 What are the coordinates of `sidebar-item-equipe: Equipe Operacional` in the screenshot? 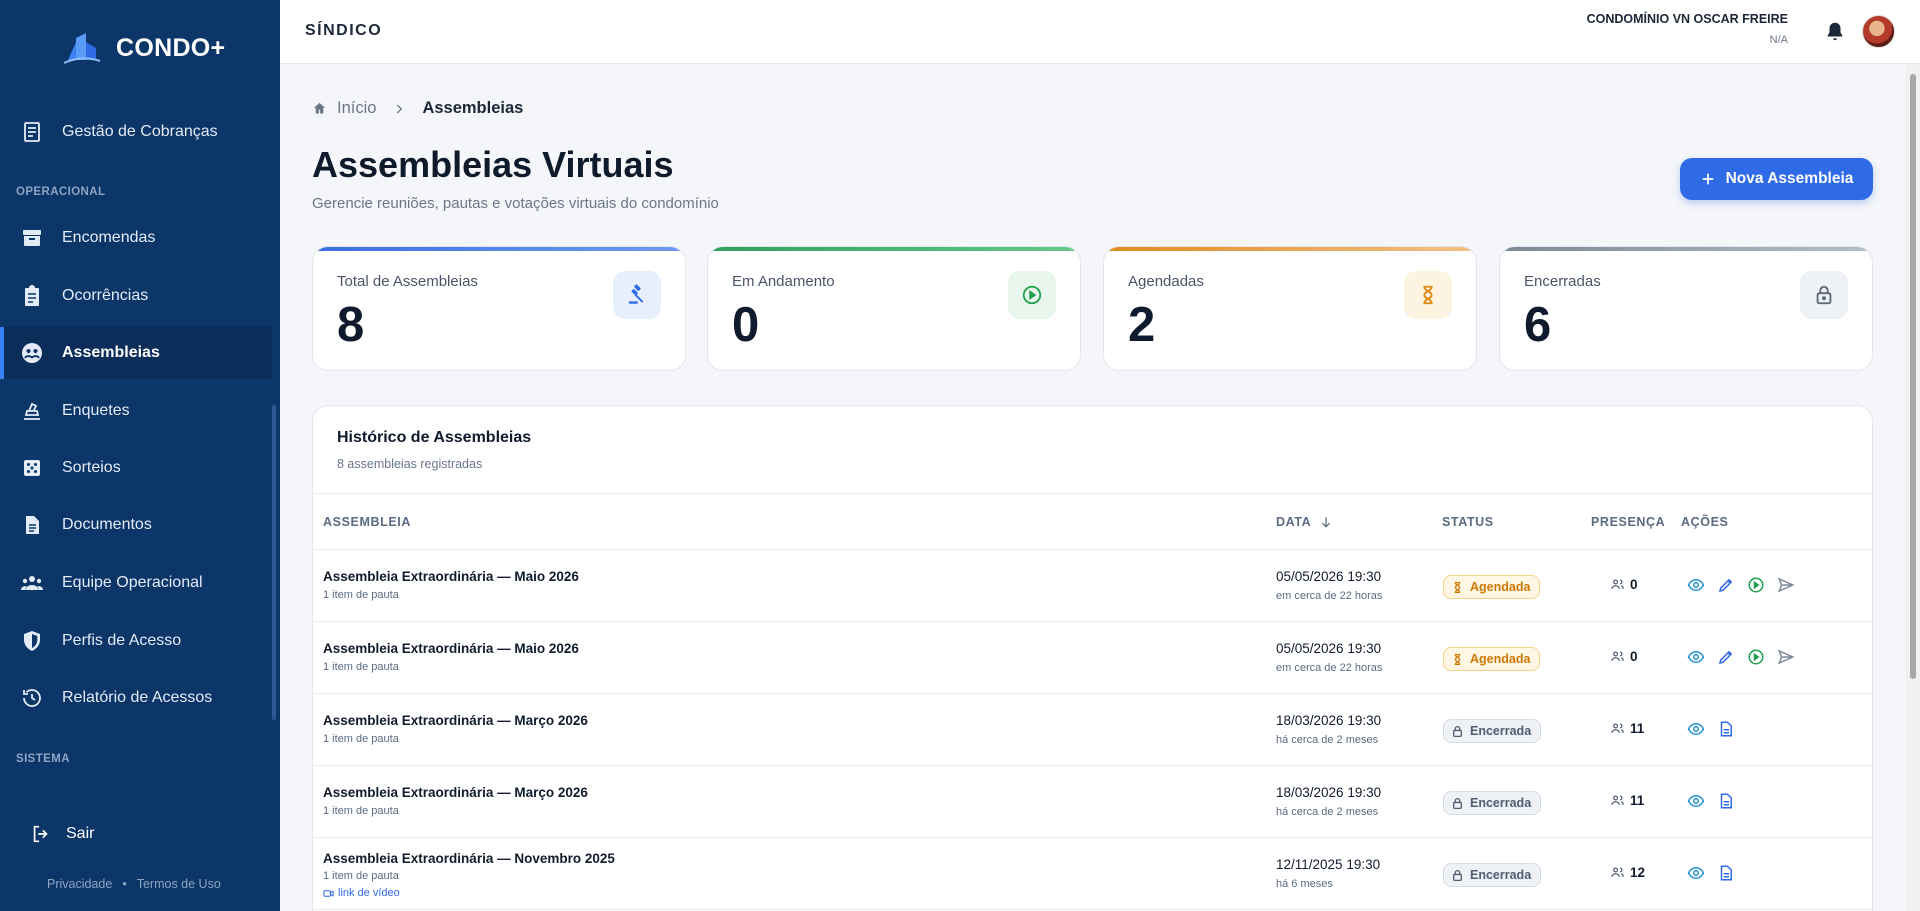 It's located at (136, 583).